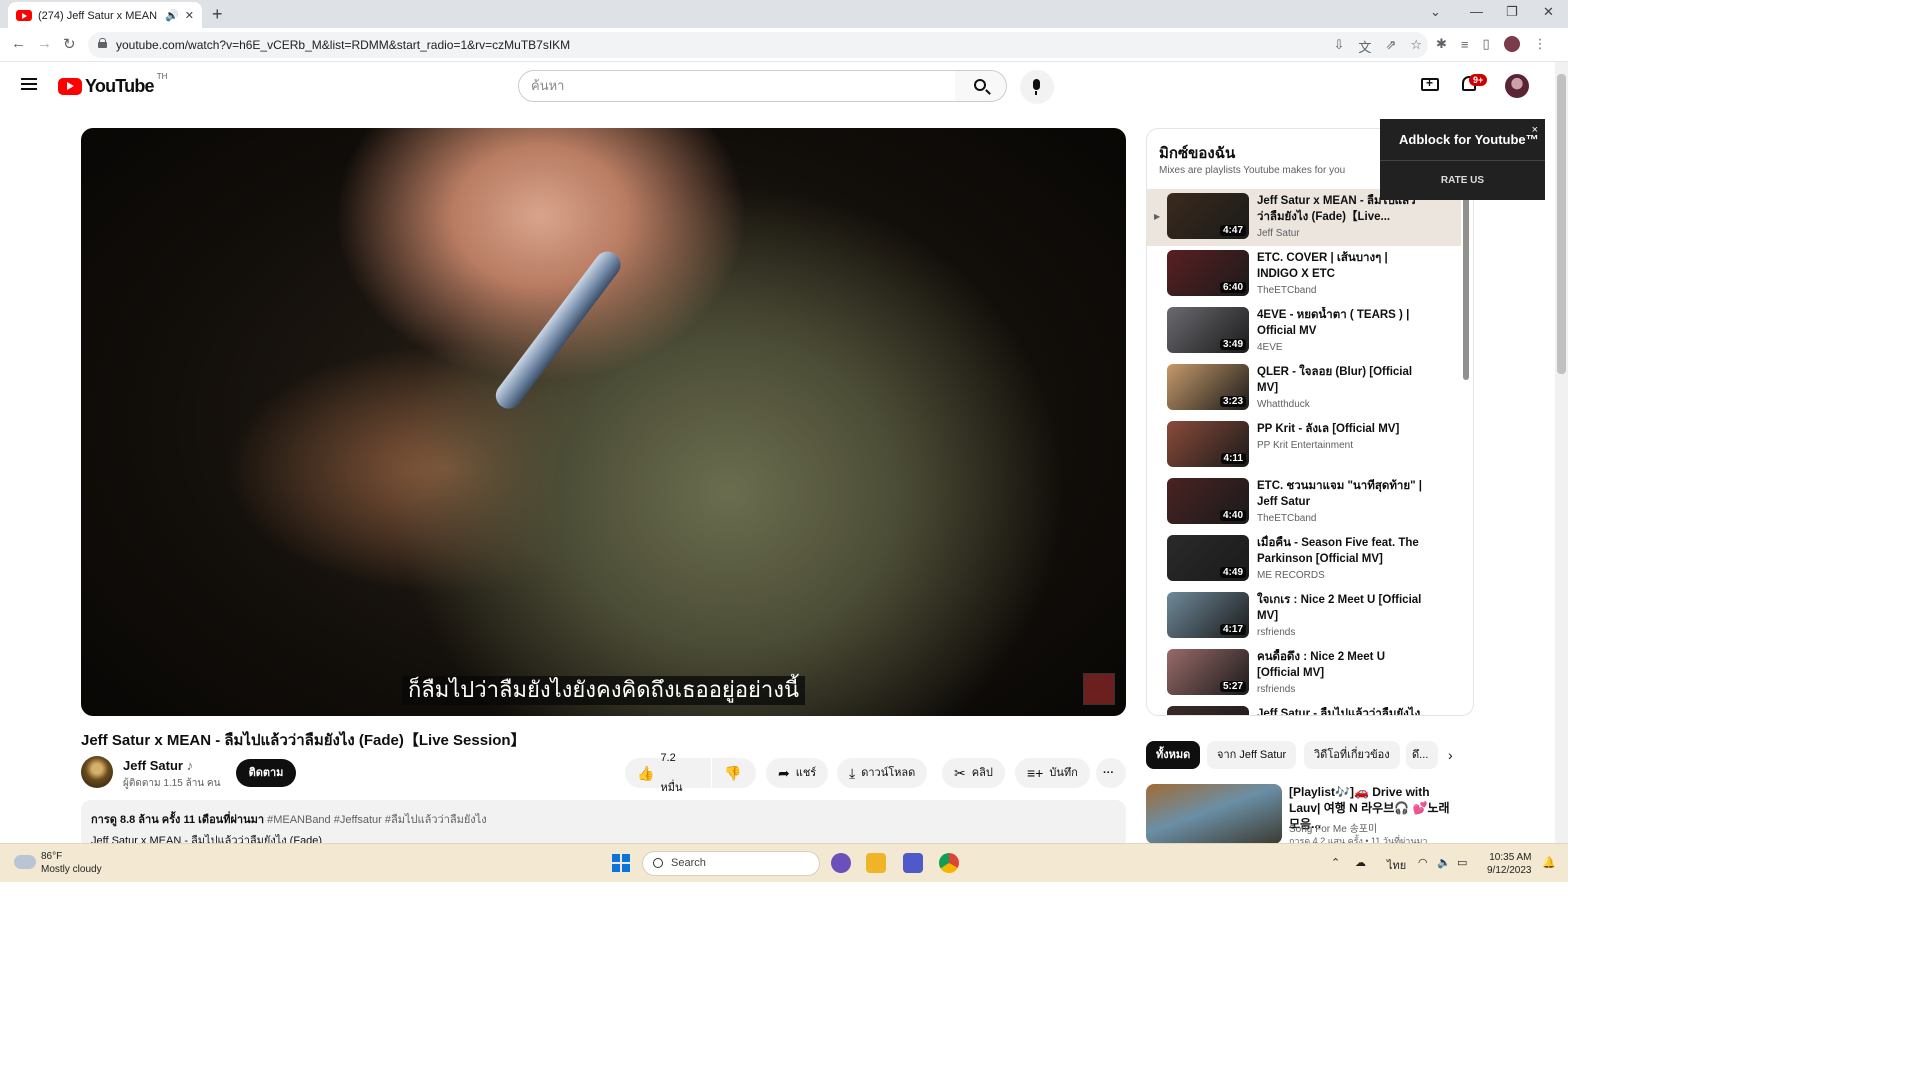 The image size is (1920, 1080). What do you see at coordinates (1208, 615) in the screenshot?
I see `playlist-thumbnail: 4:17` at bounding box center [1208, 615].